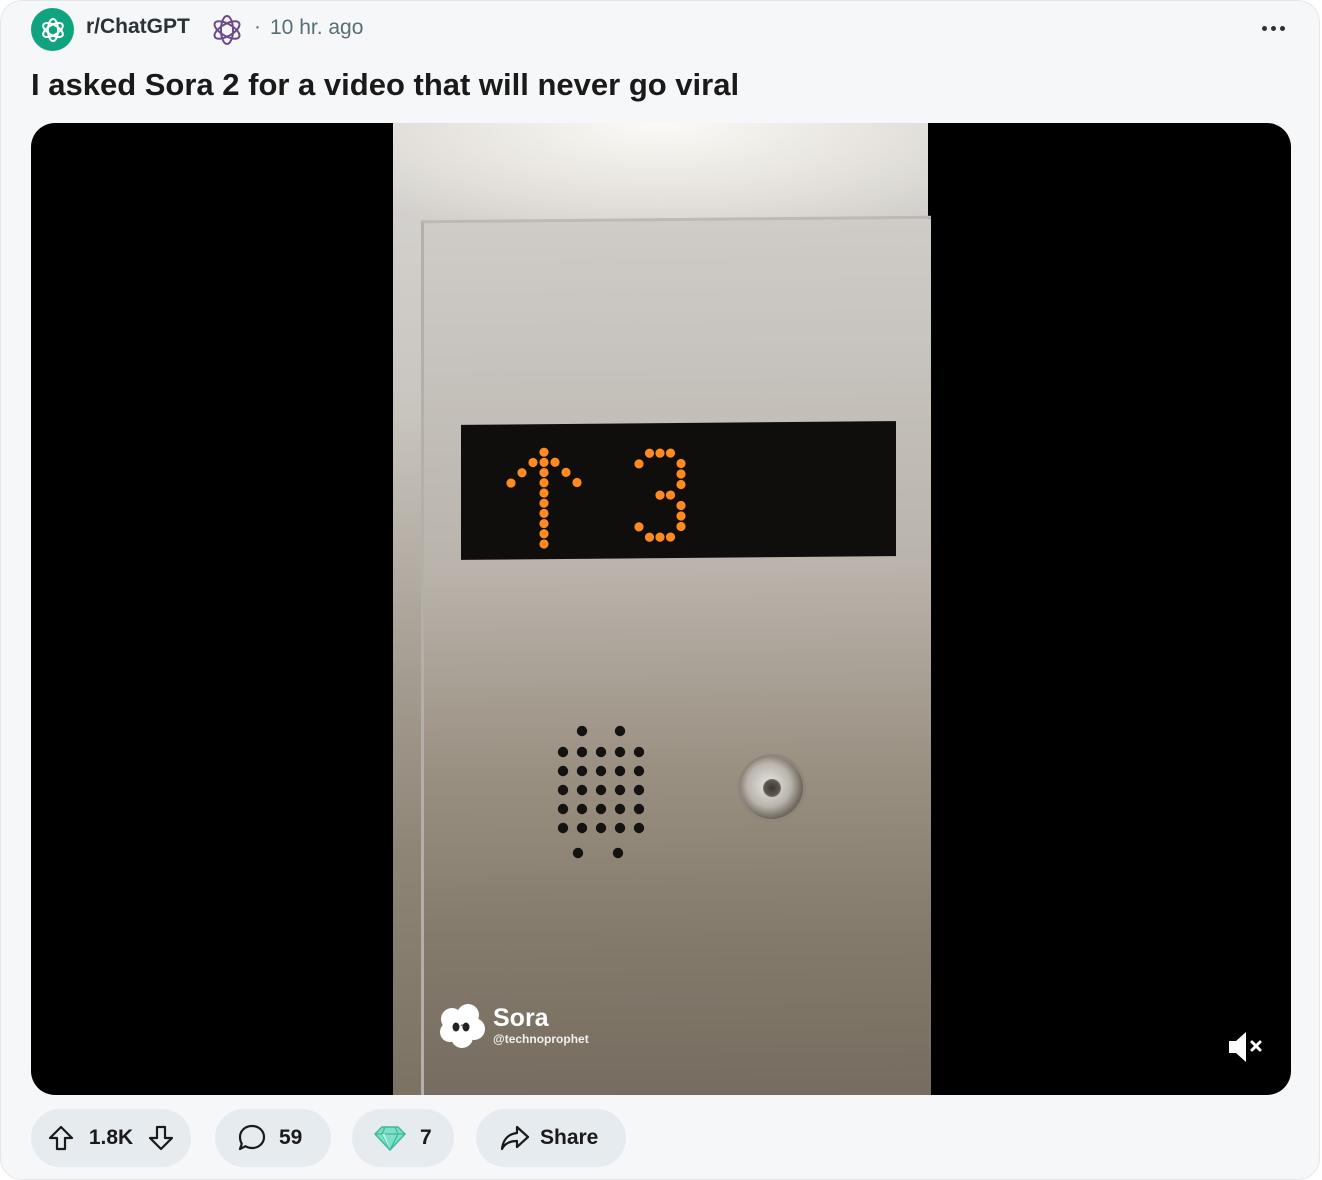 Image resolution: width=1322 pixels, height=1180 pixels. Describe the element at coordinates (252, 1137) in the screenshot. I see `comment-bubble-icon` at that location.